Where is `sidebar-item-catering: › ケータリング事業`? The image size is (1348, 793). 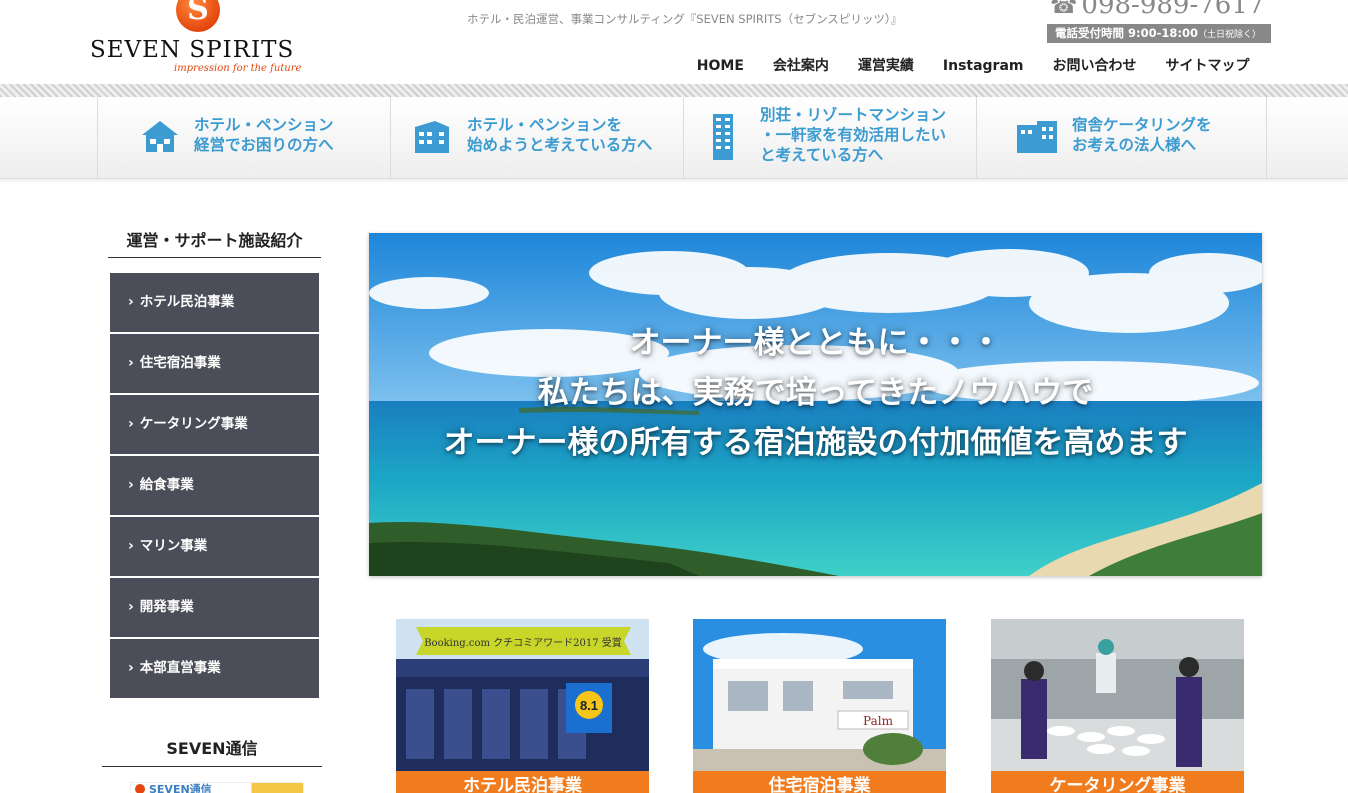
sidebar-item-catering: › ケータリング事業 is located at coordinates (214, 424).